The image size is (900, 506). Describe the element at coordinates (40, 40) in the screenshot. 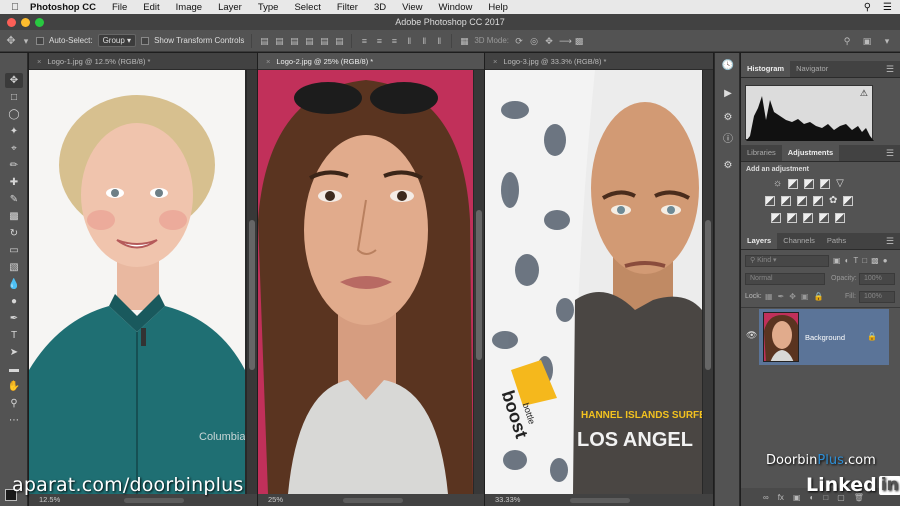

I see `auto-select-checkbox` at that location.